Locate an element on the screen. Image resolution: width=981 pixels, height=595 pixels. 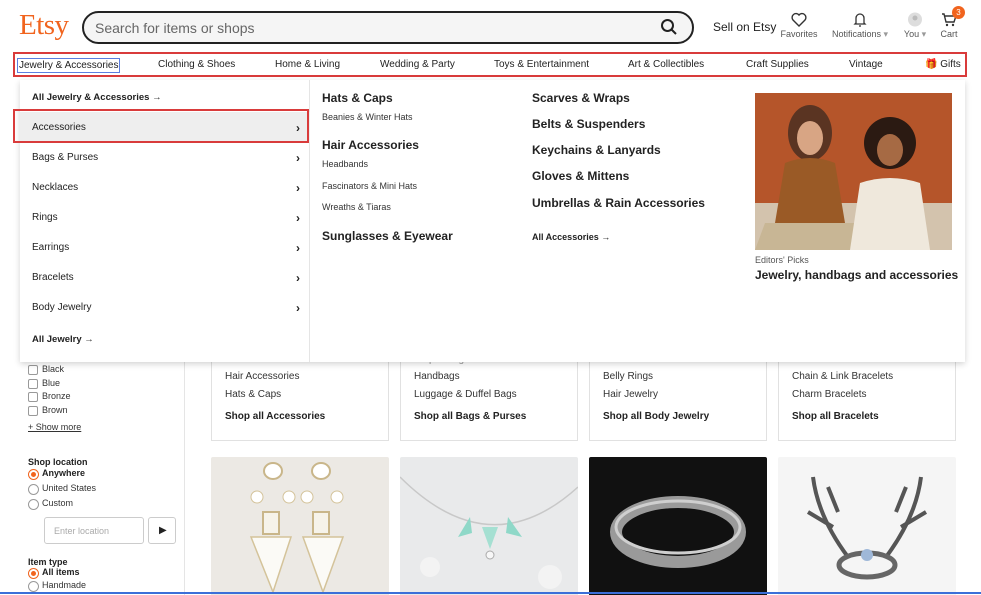
you-button: You ▾ is located at coordinates (915, 26).